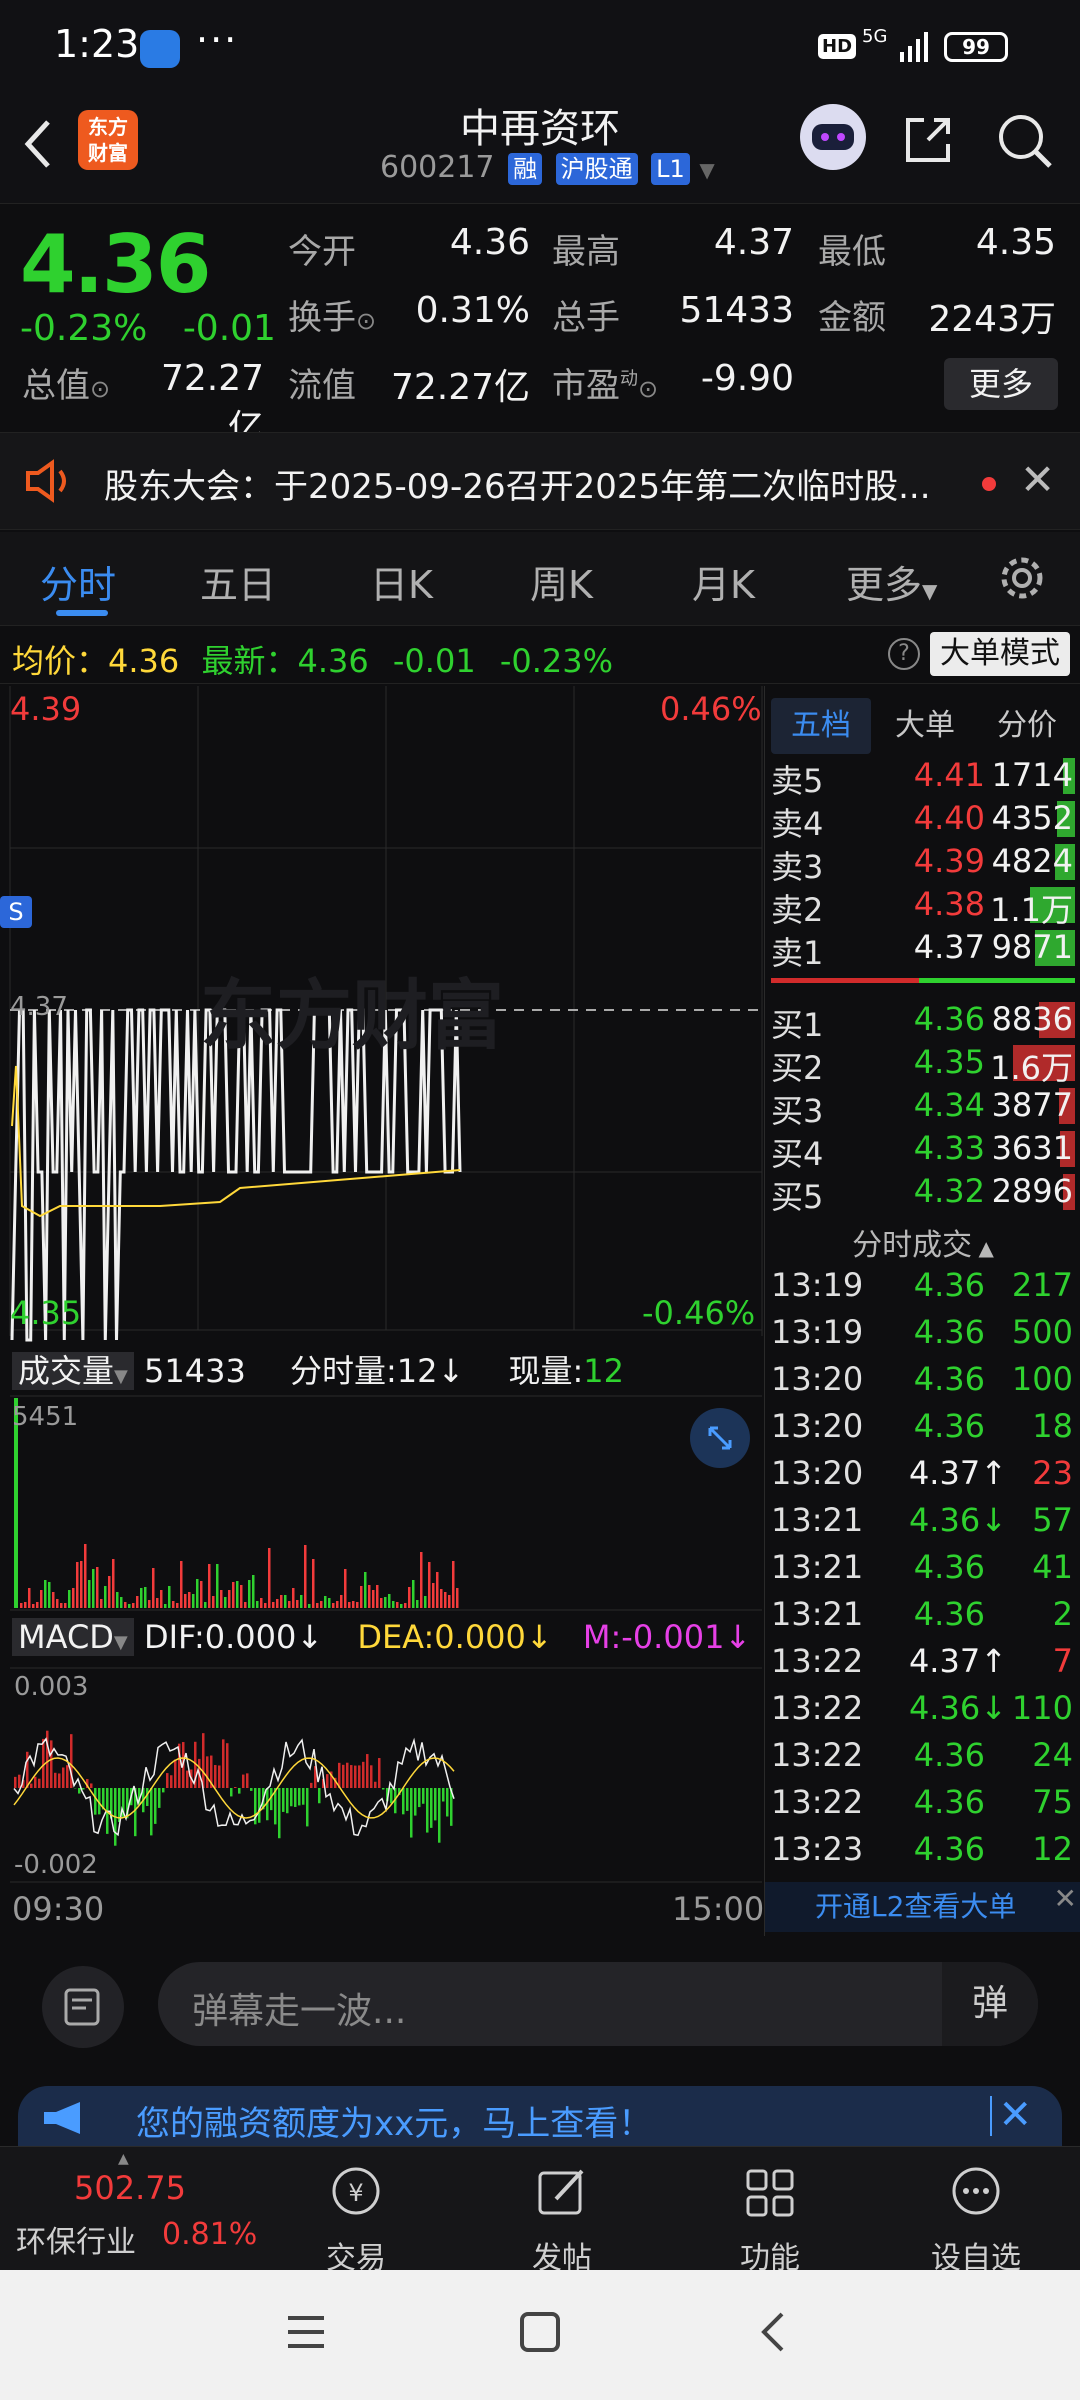  I want to click on tab-weekly-k: 周K, so click(561, 581).